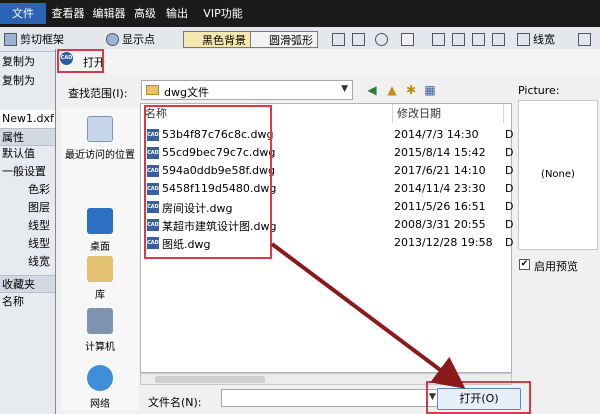 This screenshot has height=414, width=600. I want to click on arrow-line, so click(368, 315).